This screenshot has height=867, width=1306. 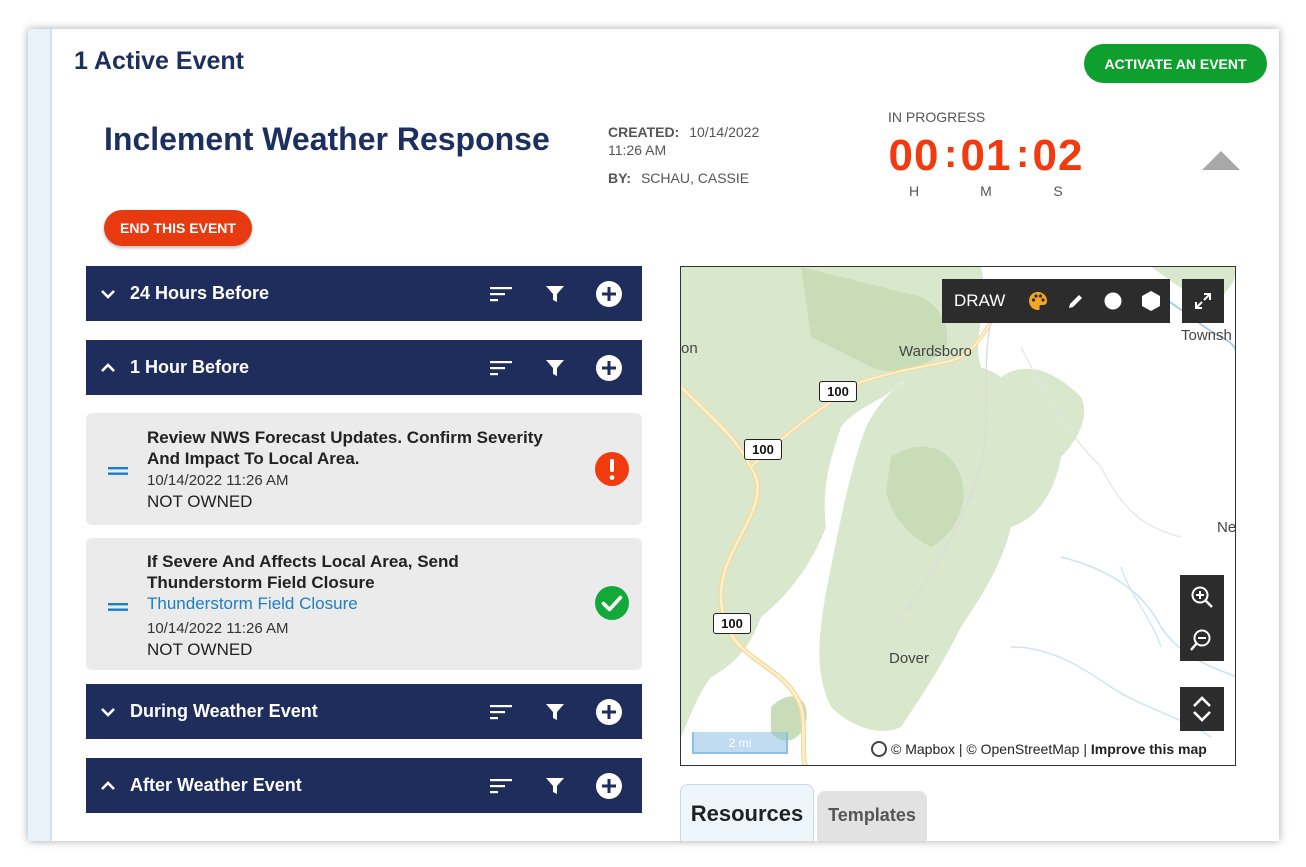 What do you see at coordinates (40, 435) in the screenshot?
I see `left-edge-bar` at bounding box center [40, 435].